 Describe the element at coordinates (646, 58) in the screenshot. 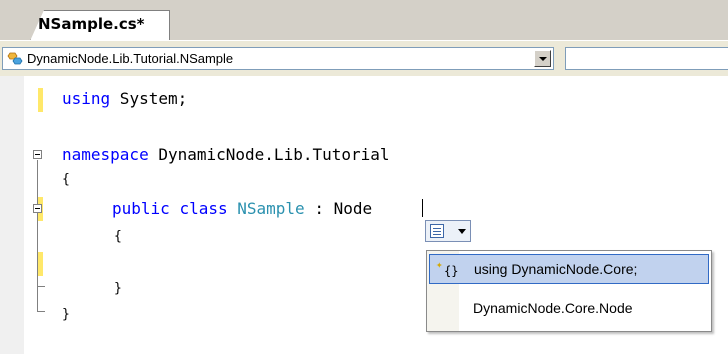

I see `member-dropdown` at that location.